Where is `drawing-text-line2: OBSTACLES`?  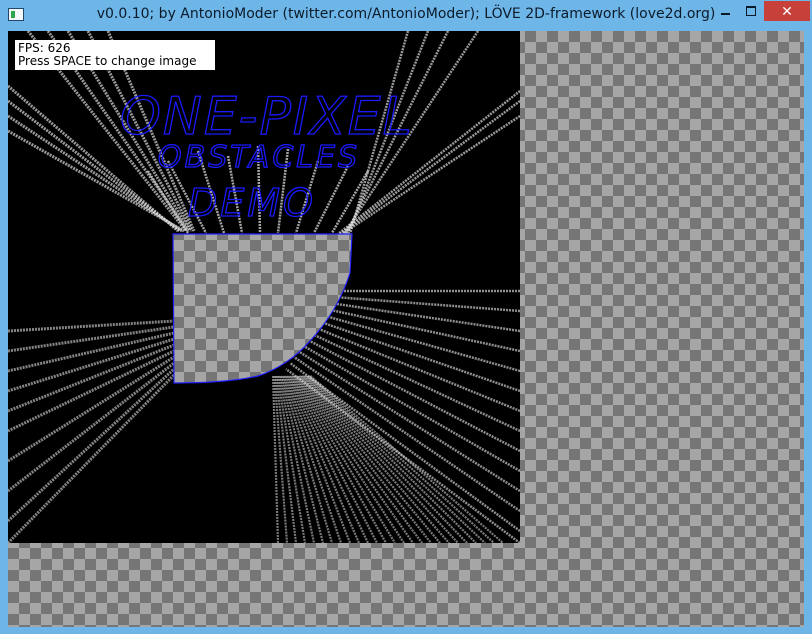
drawing-text-line2: OBSTACLES is located at coordinates (259, 157).